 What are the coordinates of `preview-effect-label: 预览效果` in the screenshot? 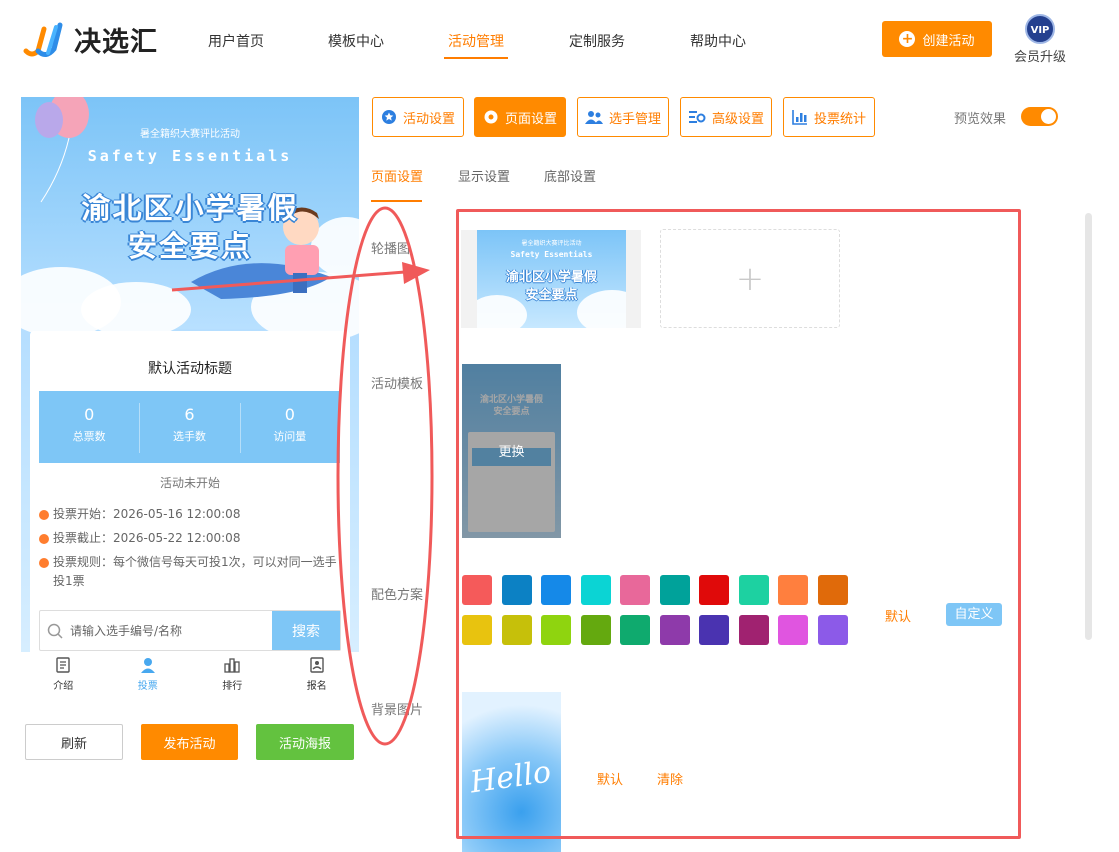 It's located at (980, 119).